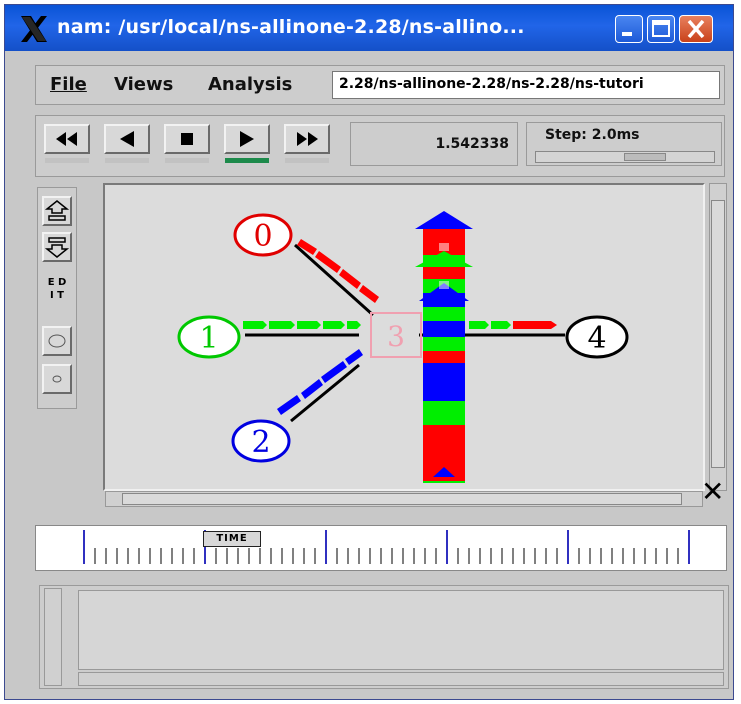  What do you see at coordinates (645, 157) in the screenshot?
I see `step-slider-thumb` at bounding box center [645, 157].